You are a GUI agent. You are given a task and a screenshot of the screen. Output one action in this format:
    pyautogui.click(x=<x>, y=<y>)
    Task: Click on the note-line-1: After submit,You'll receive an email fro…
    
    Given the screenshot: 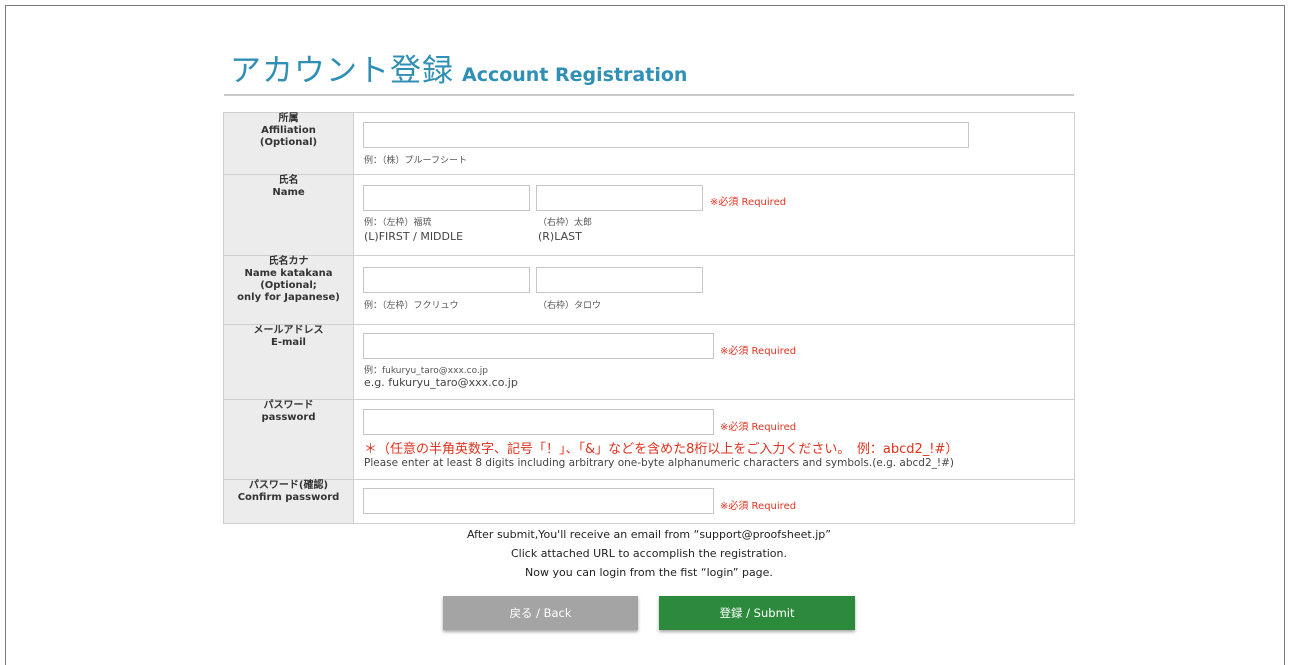 What is the action you would take?
    pyautogui.click(x=649, y=534)
    